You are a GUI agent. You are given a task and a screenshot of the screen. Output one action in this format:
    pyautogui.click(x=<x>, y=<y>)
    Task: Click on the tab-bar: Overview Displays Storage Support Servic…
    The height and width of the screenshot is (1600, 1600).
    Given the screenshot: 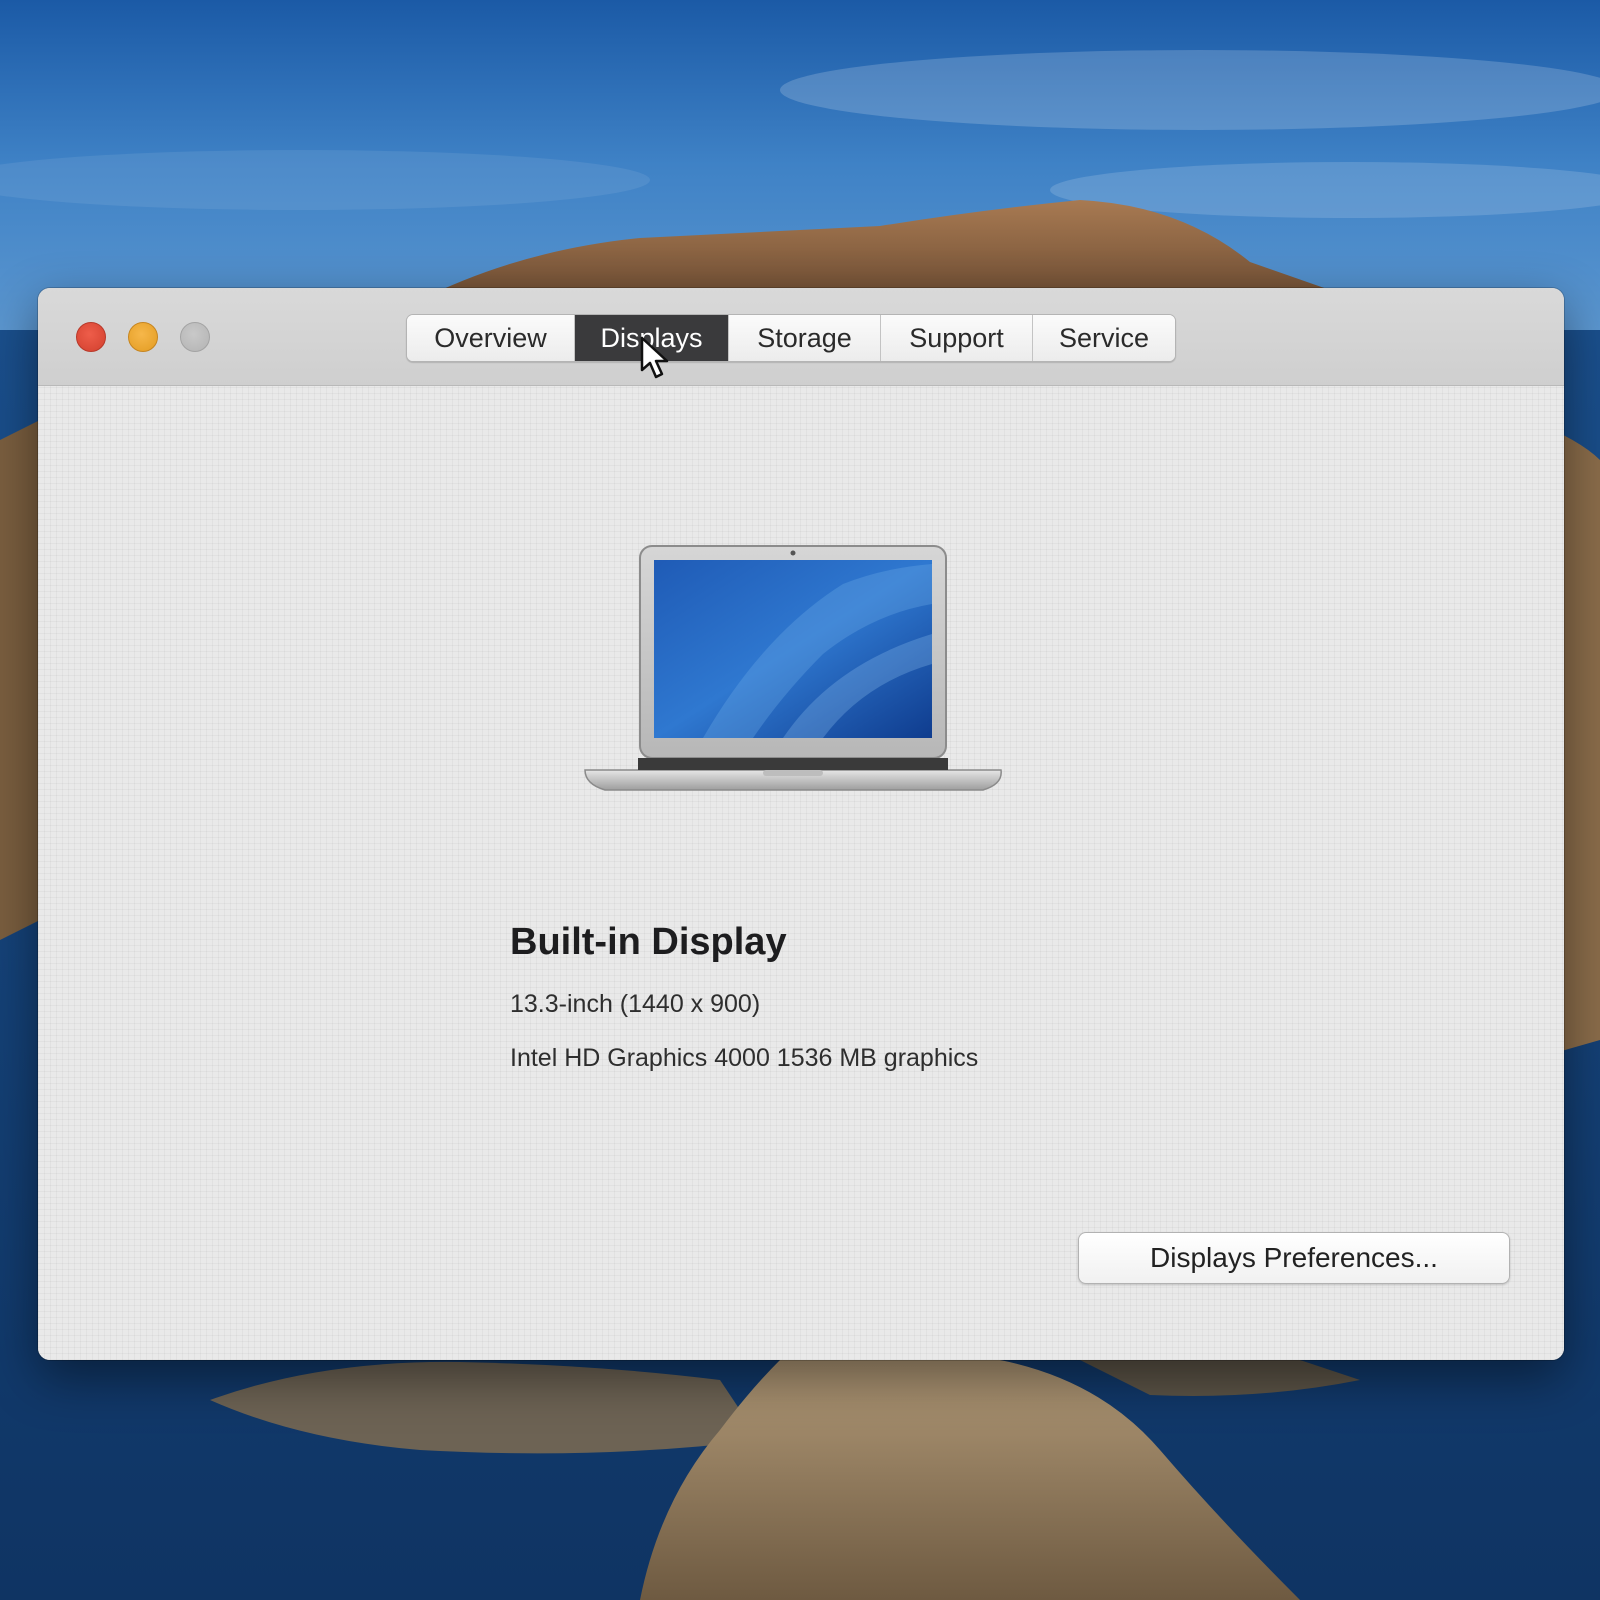 What is the action you would take?
    pyautogui.click(x=791, y=338)
    